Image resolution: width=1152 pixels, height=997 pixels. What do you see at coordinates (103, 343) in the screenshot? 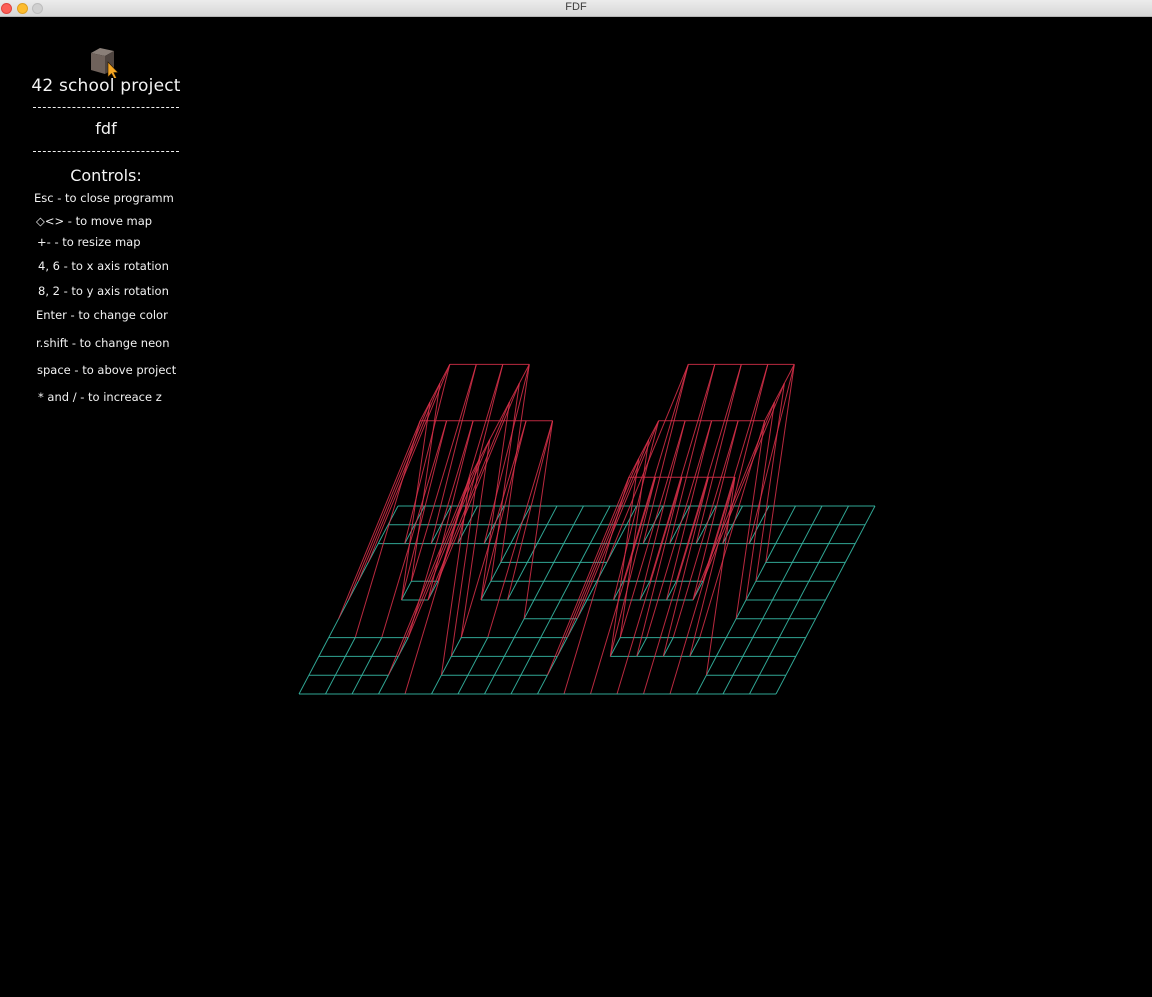
I see `control-neon: r.shift - to change neon` at bounding box center [103, 343].